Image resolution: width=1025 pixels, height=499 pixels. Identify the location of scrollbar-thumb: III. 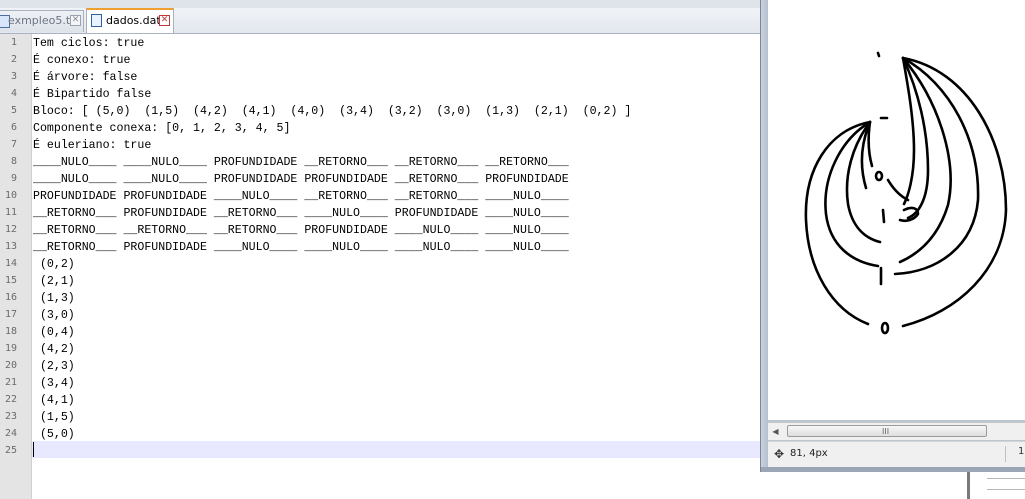
(887, 431).